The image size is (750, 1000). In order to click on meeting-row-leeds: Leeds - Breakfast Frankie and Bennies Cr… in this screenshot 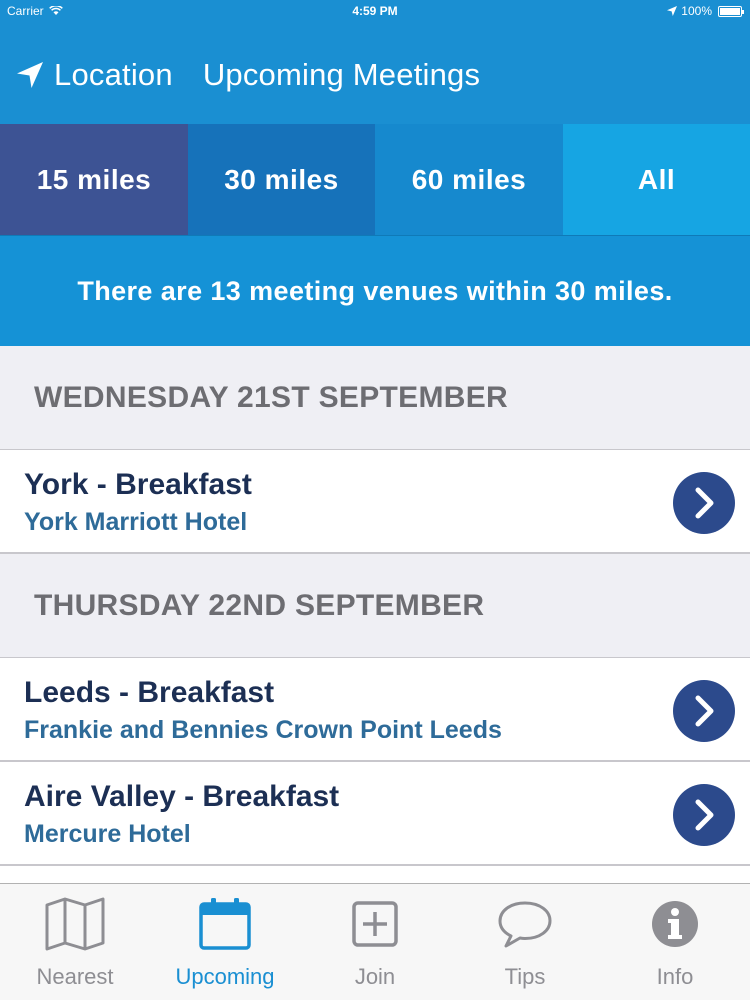, I will do `click(375, 710)`.